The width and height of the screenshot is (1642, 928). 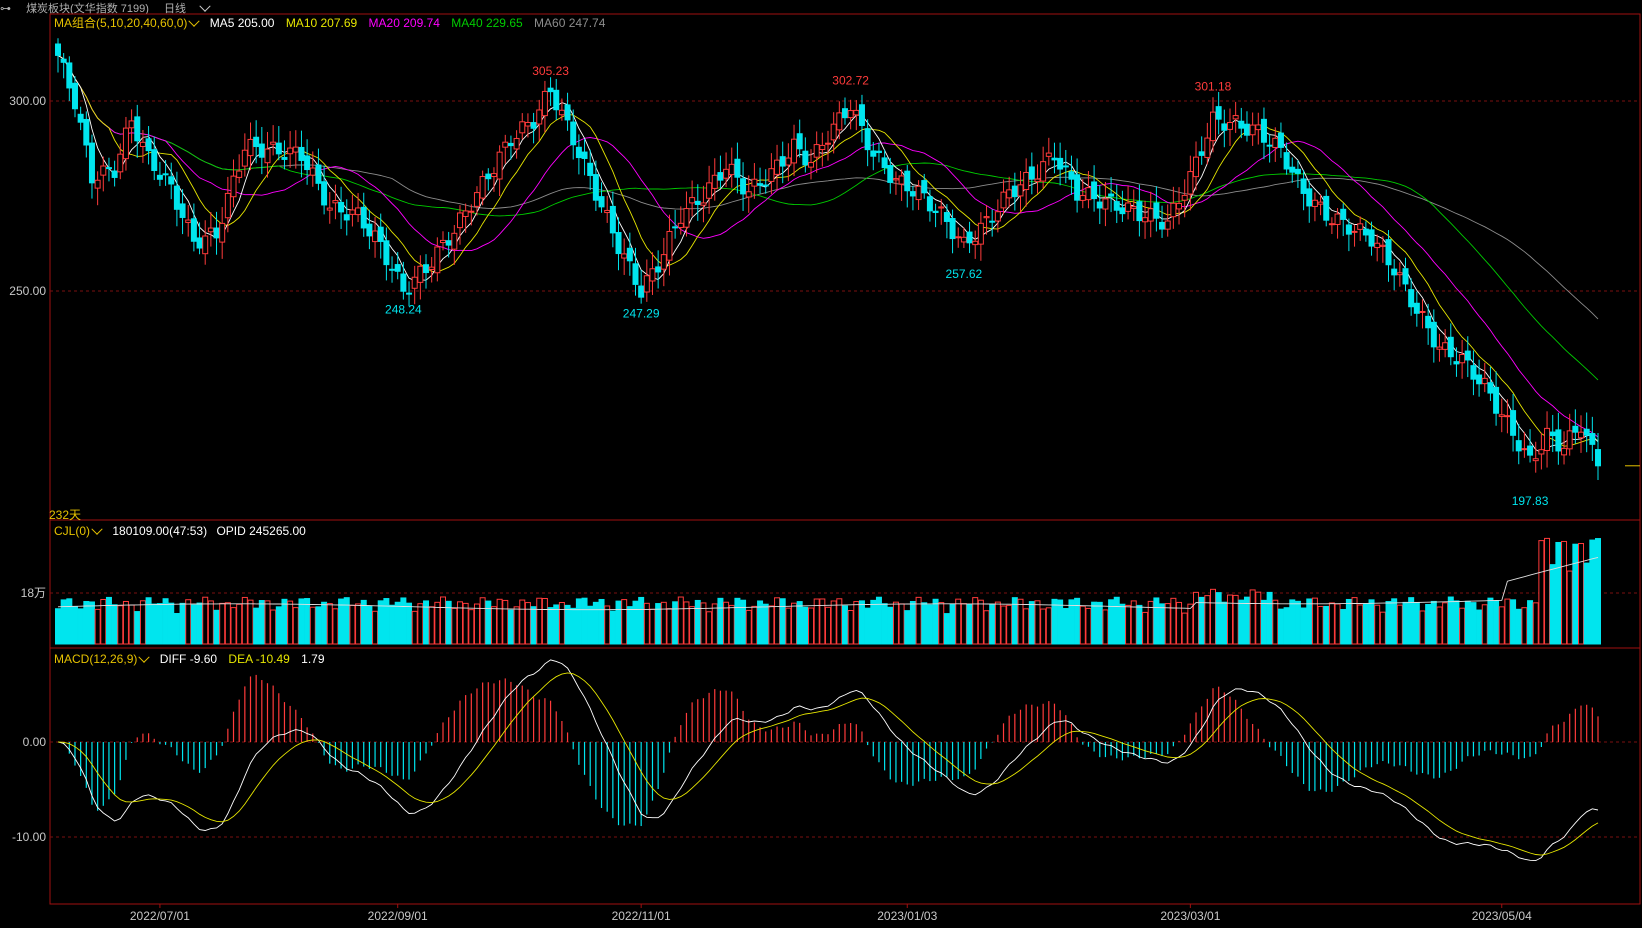 What do you see at coordinates (27, 101) in the screenshot?
I see `price-tick-label: 300.00` at bounding box center [27, 101].